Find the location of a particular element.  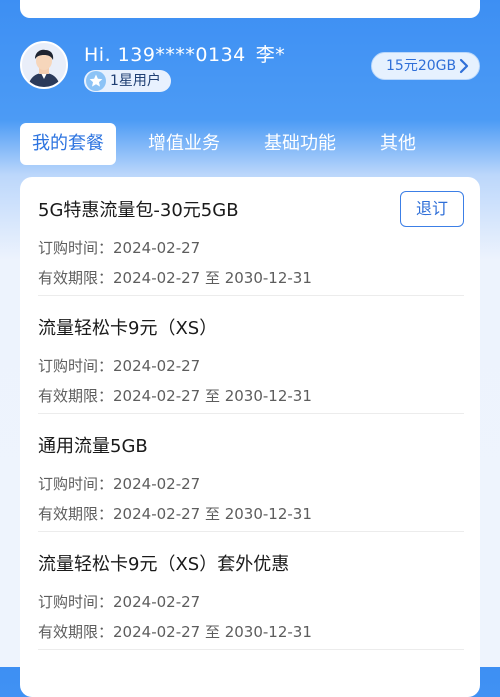

plan-summary-label: 15元20GB is located at coordinates (421, 66).